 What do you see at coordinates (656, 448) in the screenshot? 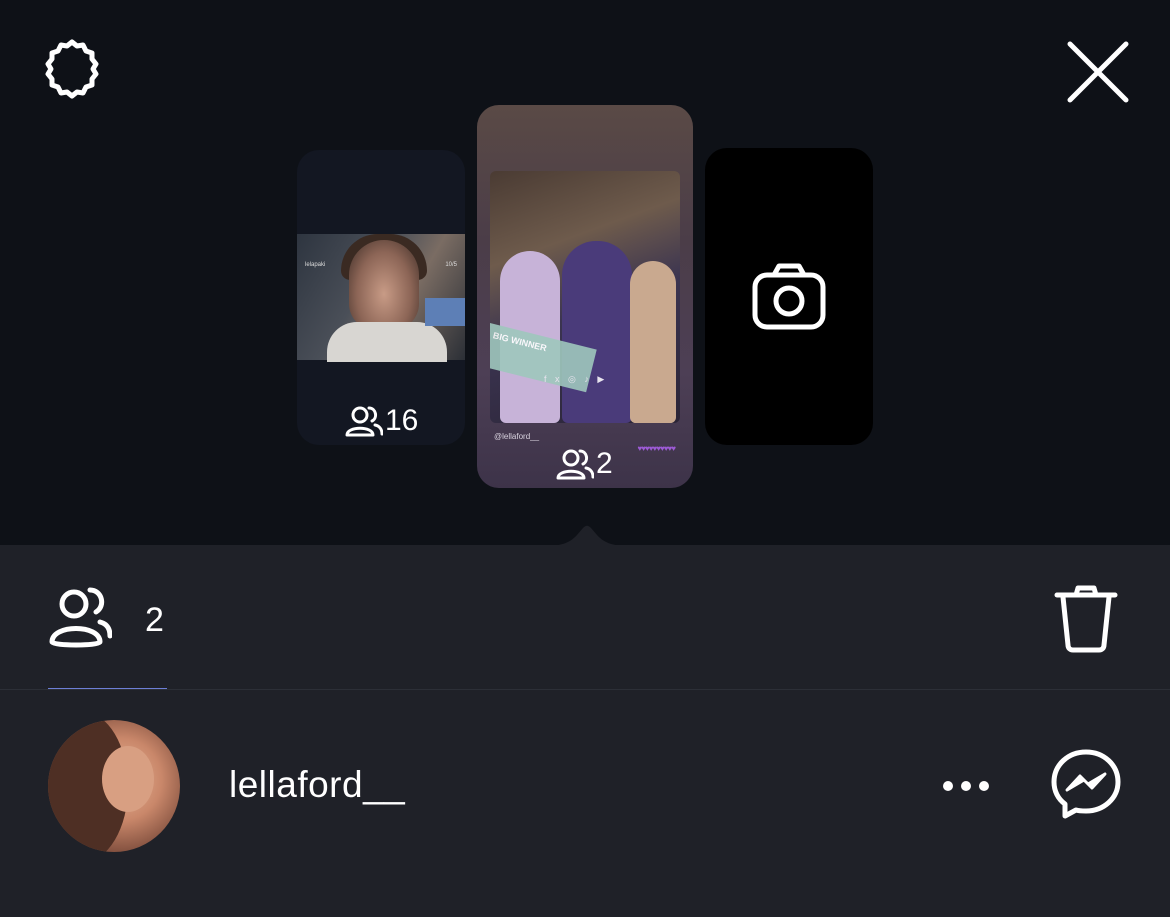
I see `hearts-decoration: ♥♥♥♥♥♥♥♥♥♥` at bounding box center [656, 448].